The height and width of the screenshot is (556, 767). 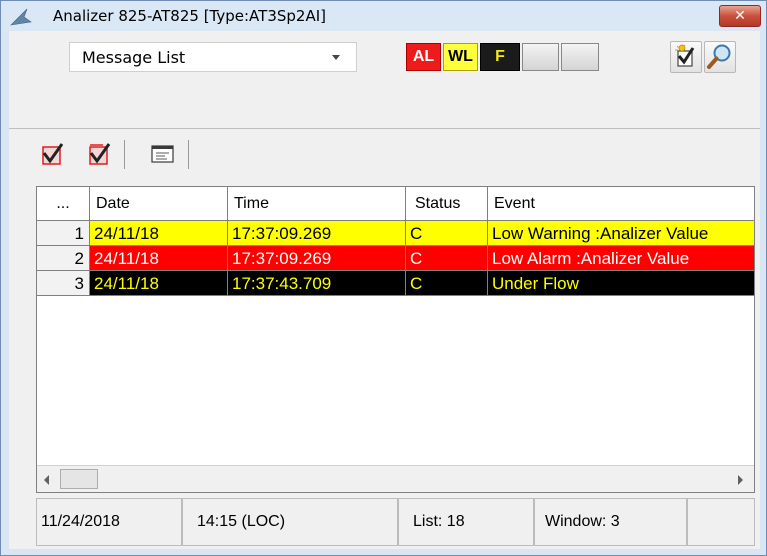 I want to click on message-detail-icon, so click(x=162, y=154).